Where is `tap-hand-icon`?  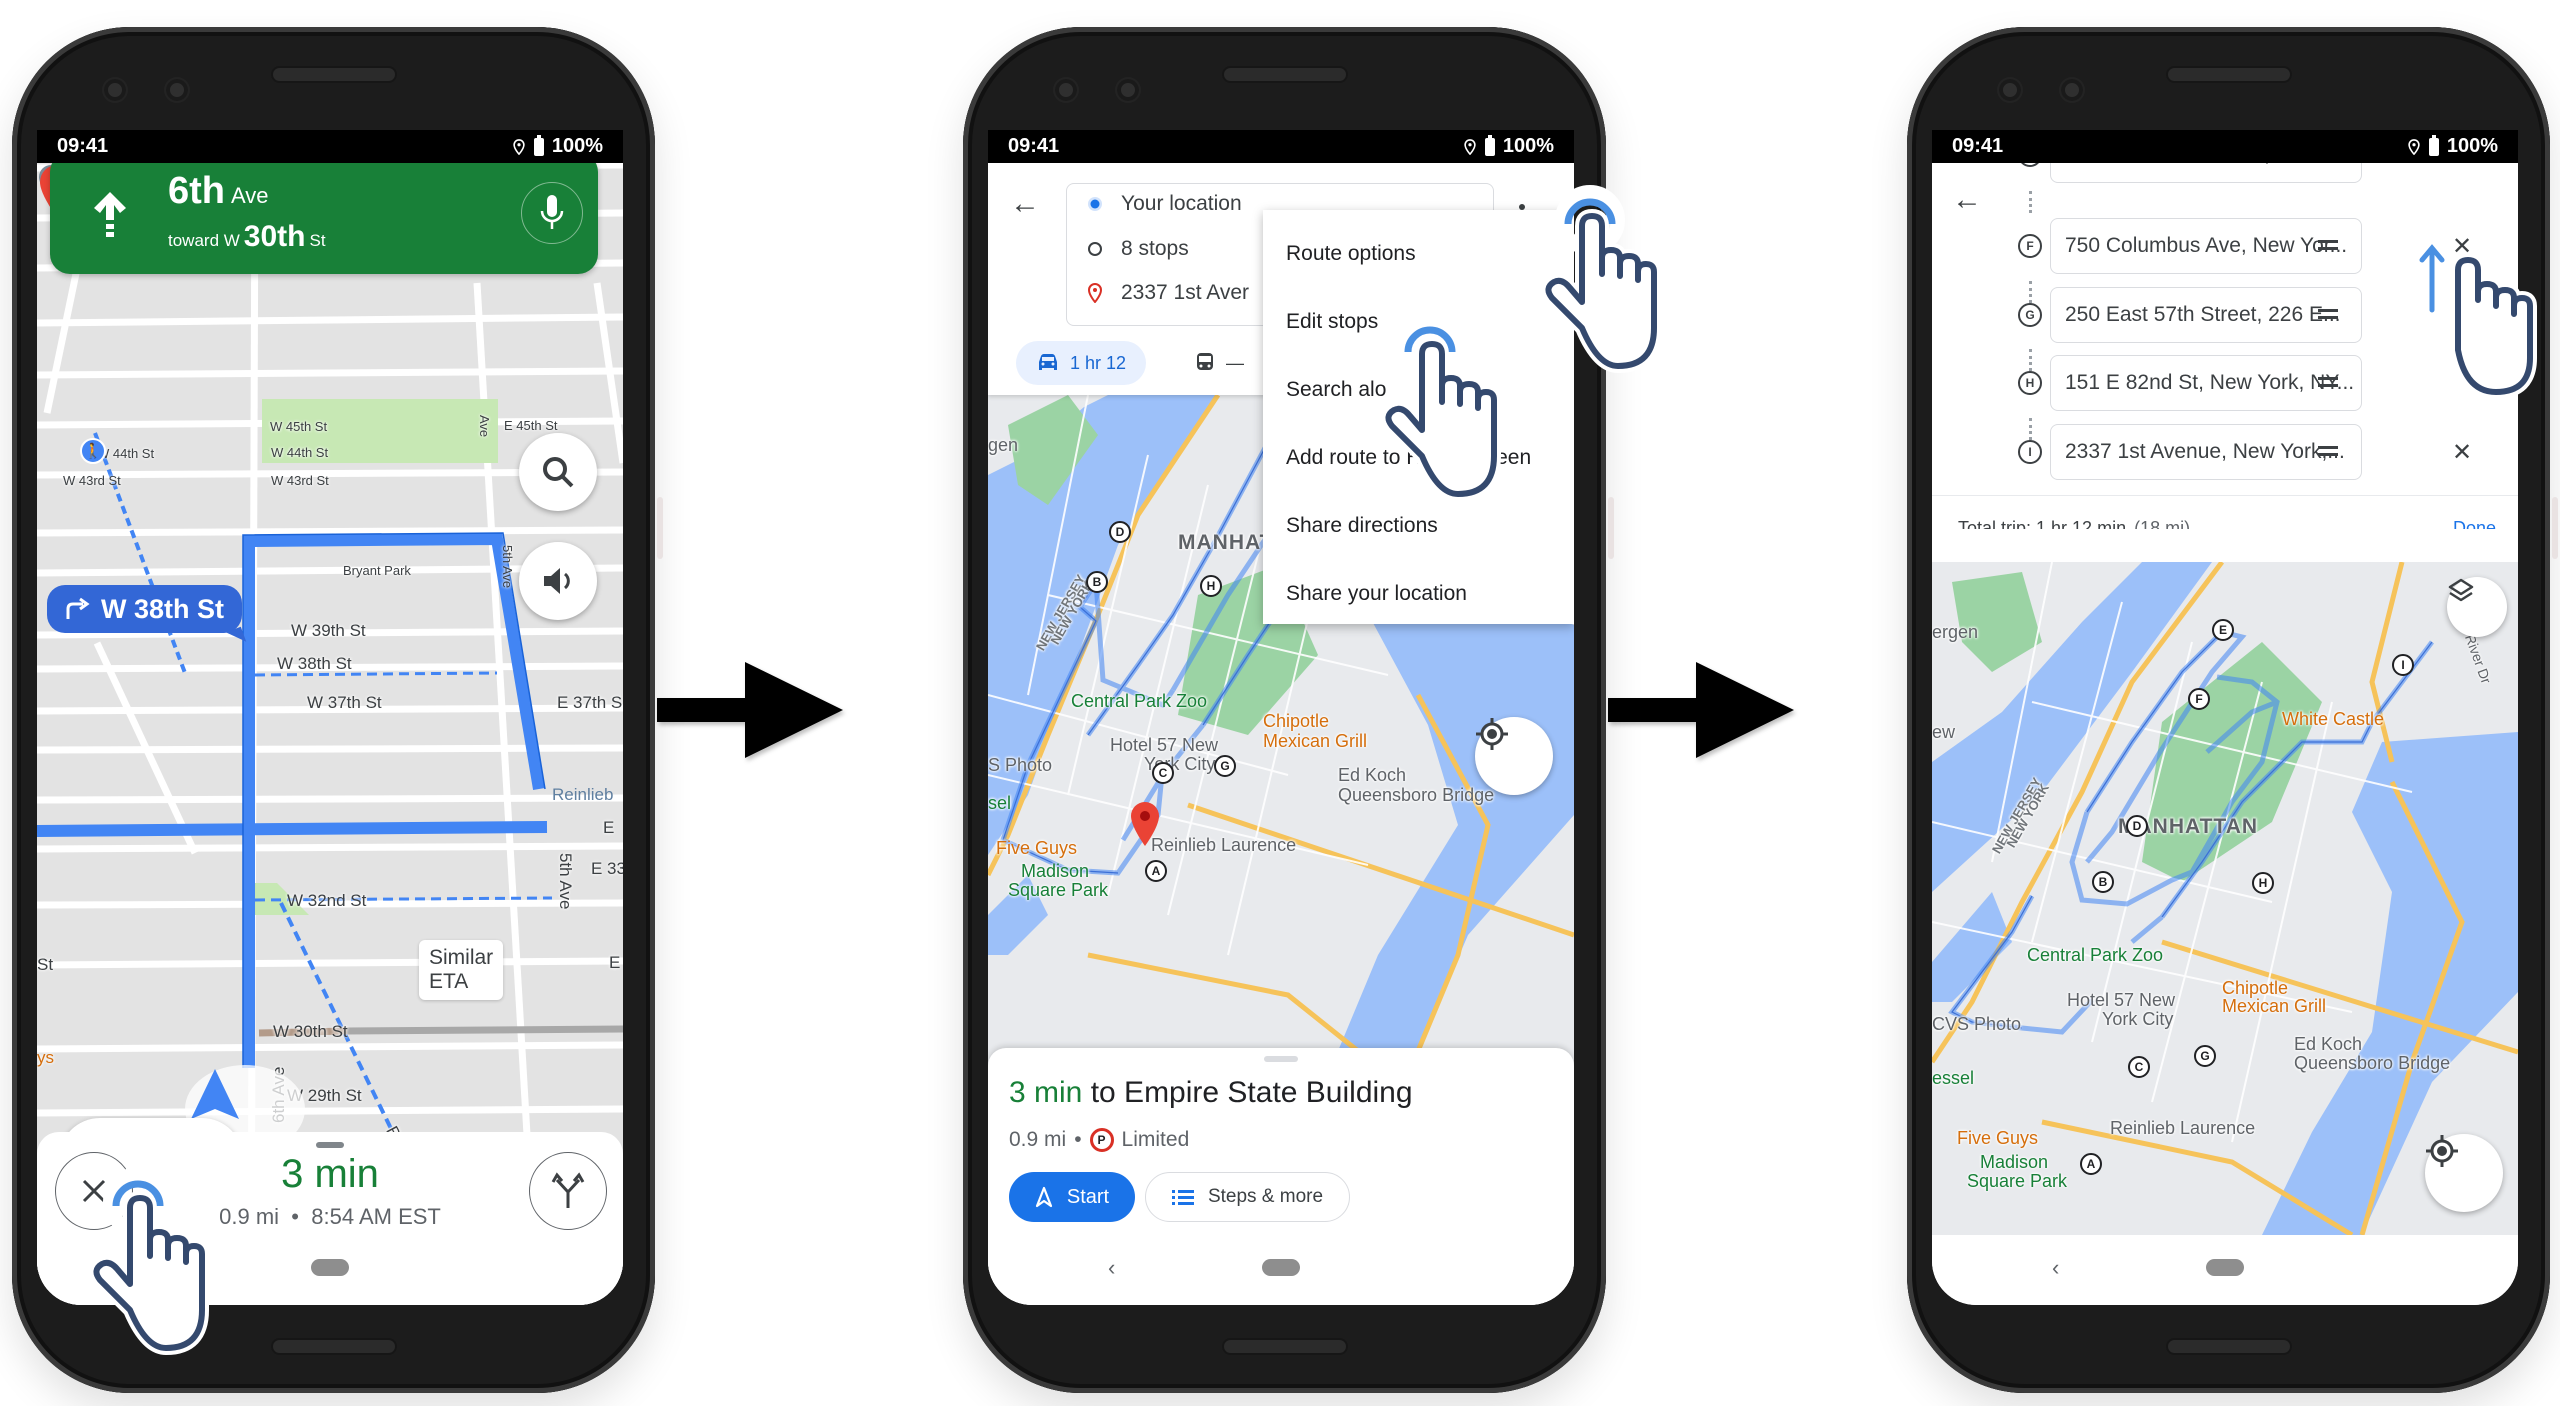 tap-hand-icon is located at coordinates (1441, 407).